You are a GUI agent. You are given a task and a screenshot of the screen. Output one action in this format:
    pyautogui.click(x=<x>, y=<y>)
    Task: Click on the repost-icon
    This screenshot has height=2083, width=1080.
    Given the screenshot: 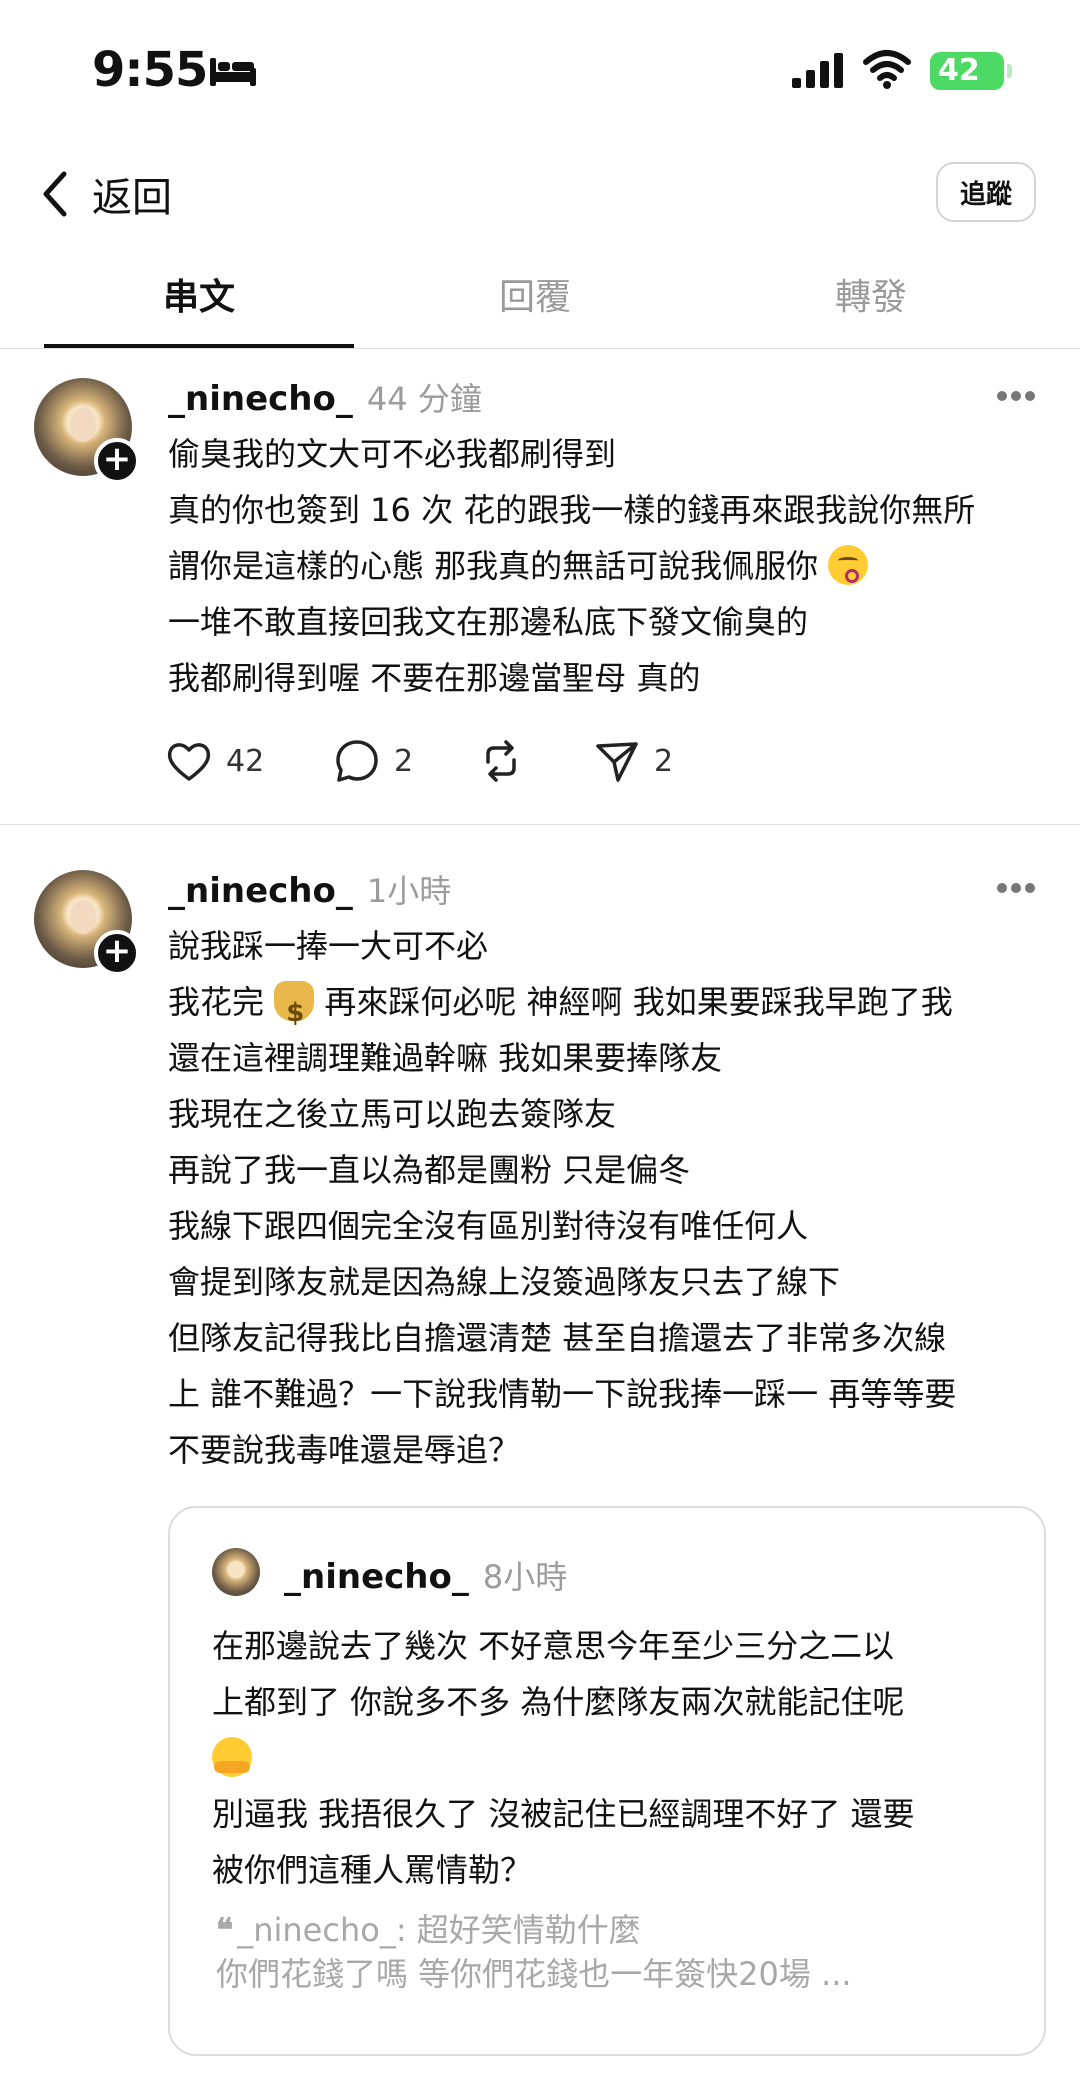 What is the action you would take?
    pyautogui.click(x=501, y=761)
    